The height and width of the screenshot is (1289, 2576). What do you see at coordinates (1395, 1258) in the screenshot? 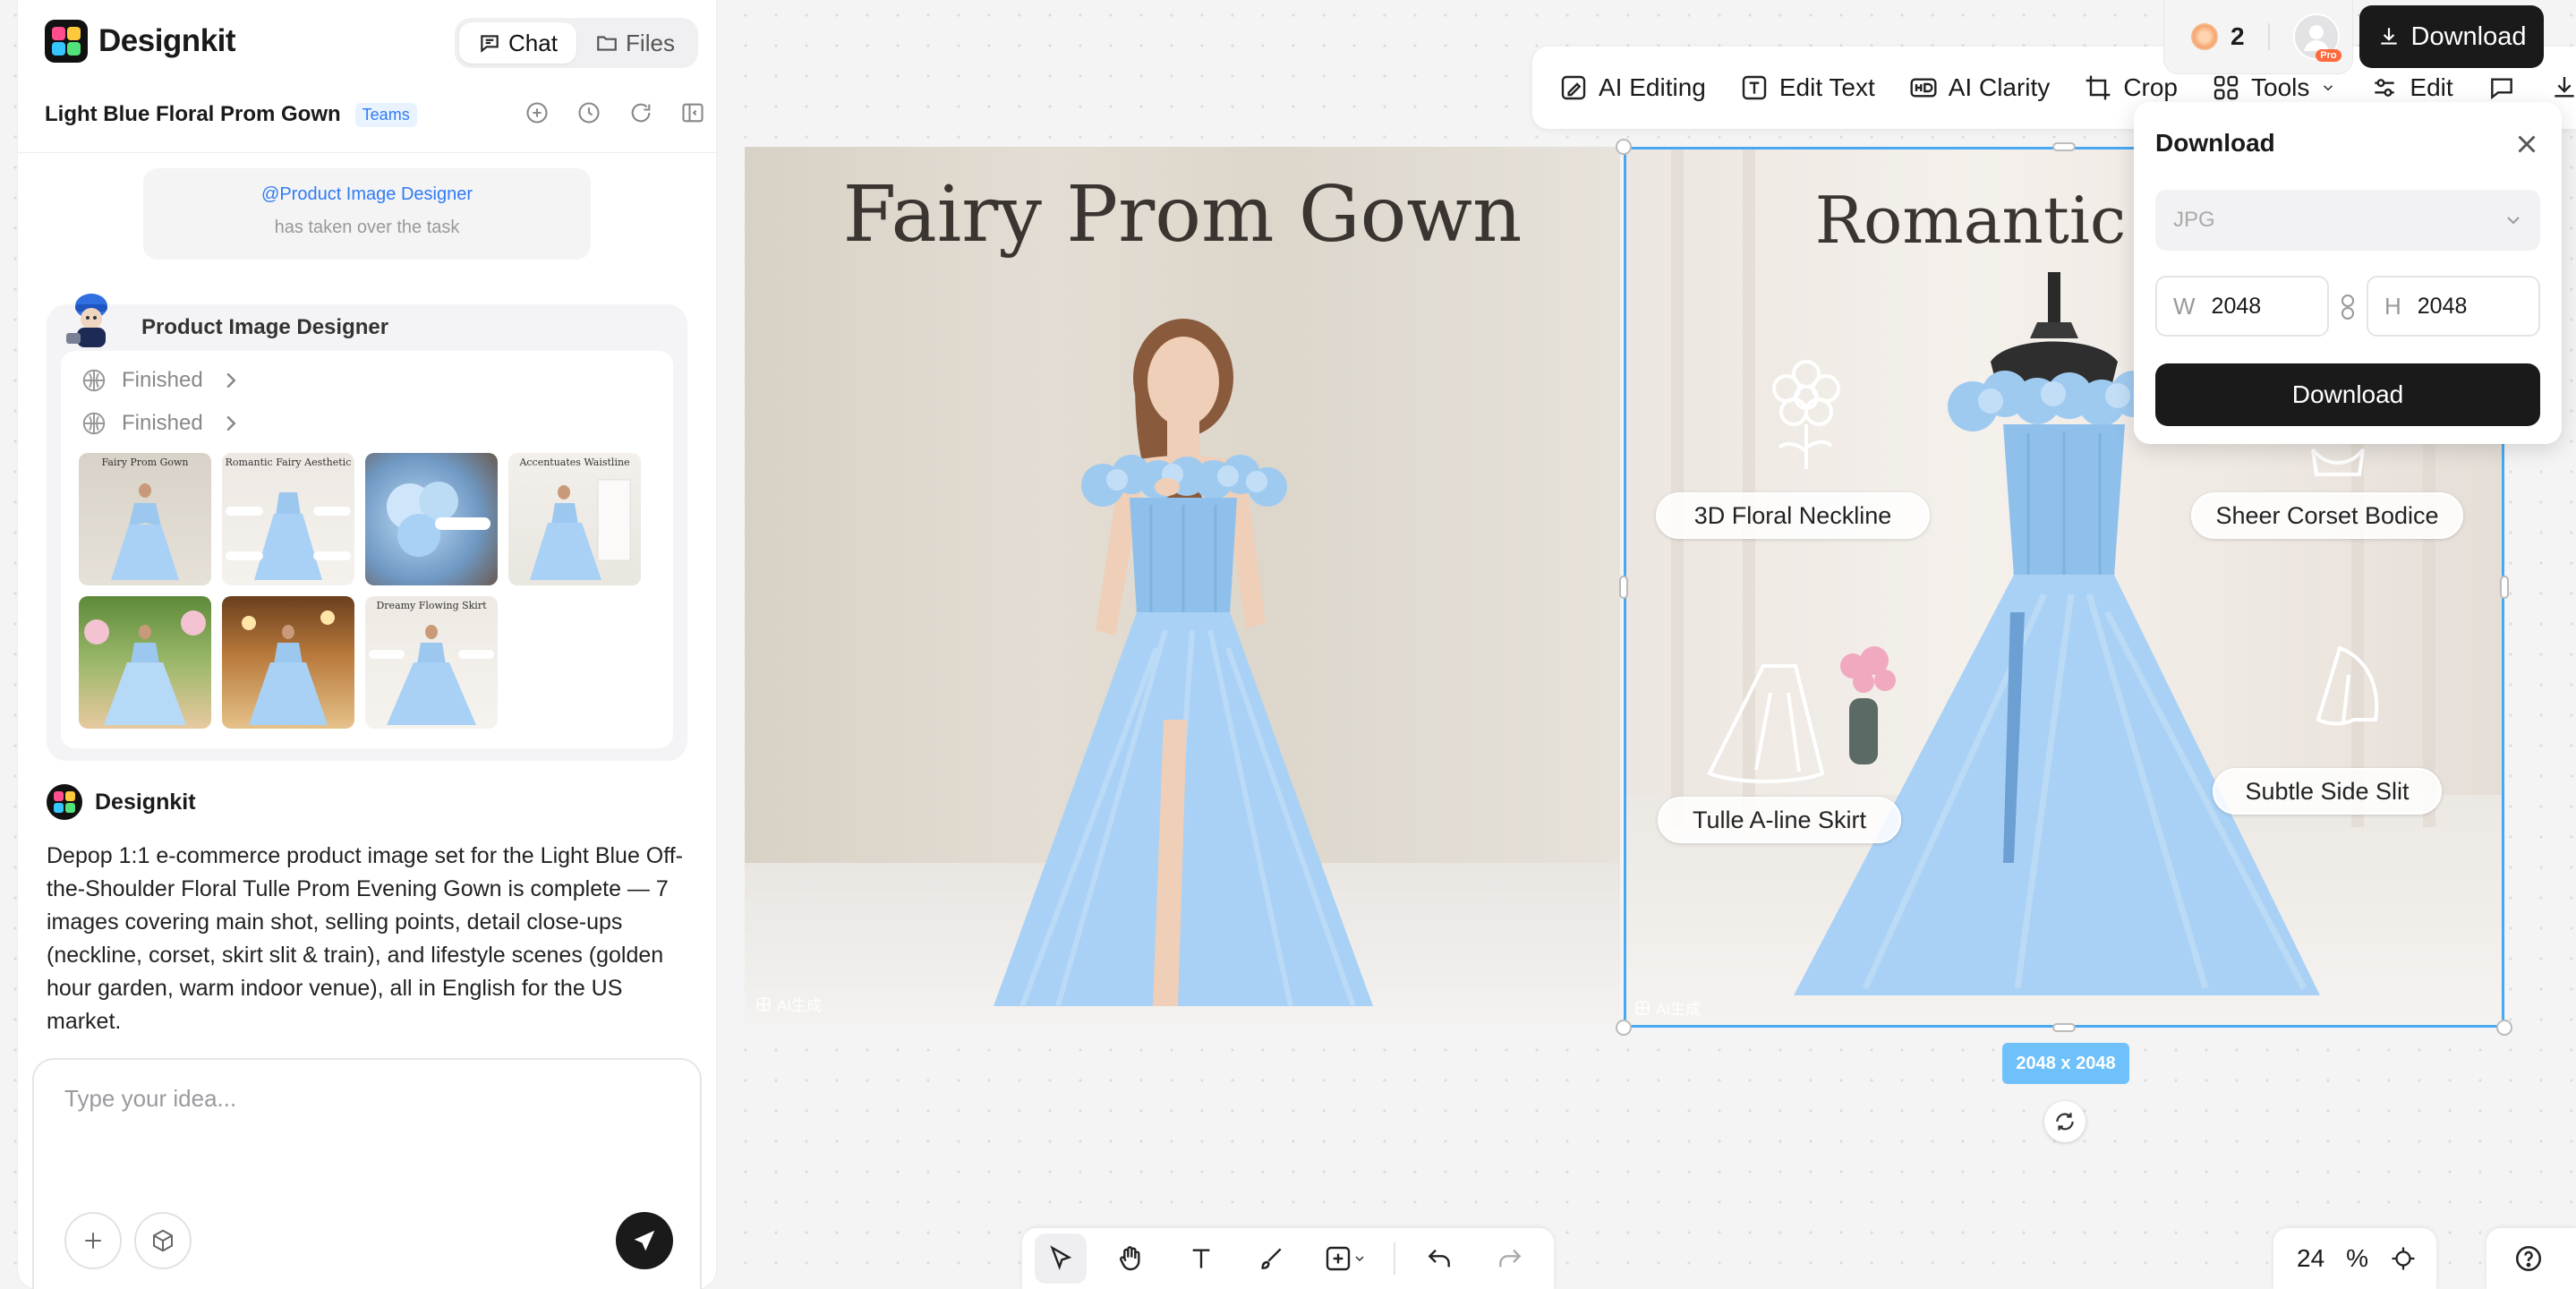
I see `separator` at bounding box center [1395, 1258].